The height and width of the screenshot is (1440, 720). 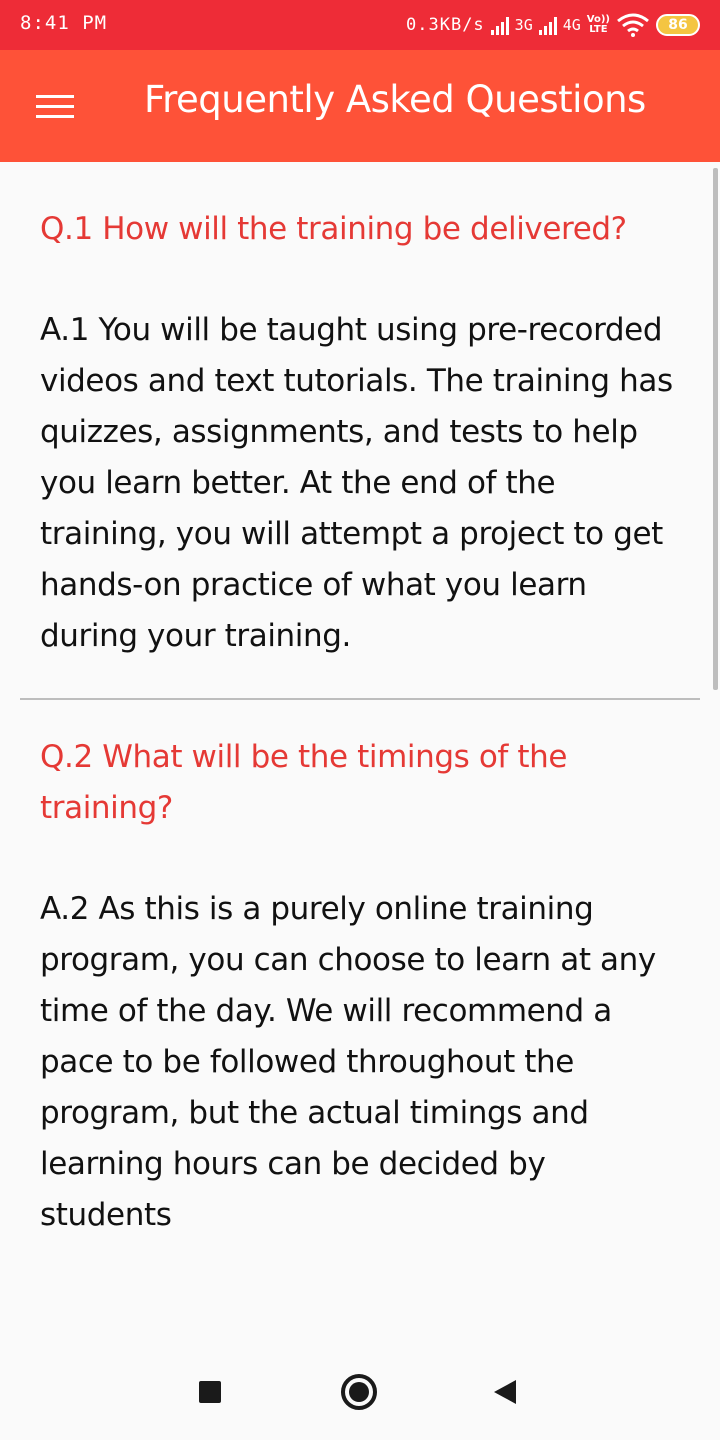 What do you see at coordinates (56, 106) in the screenshot?
I see `hamburger-menu-icon` at bounding box center [56, 106].